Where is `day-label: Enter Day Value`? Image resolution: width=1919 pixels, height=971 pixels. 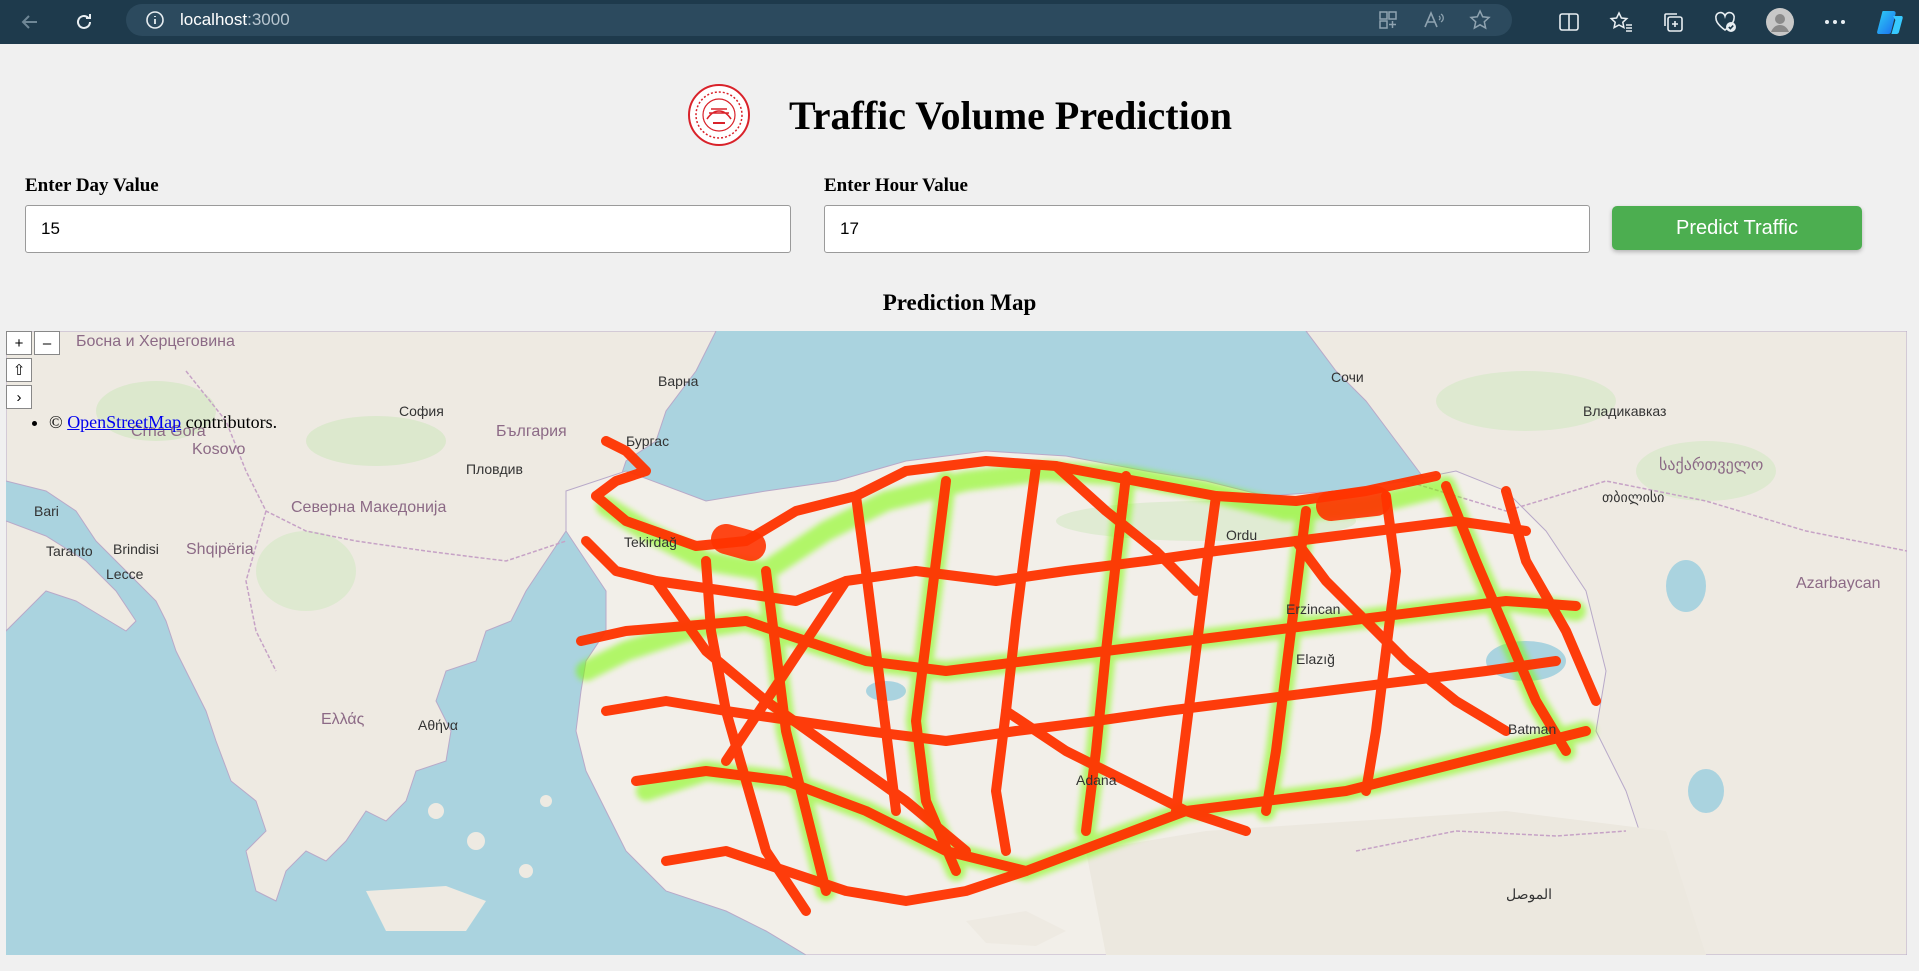 day-label: Enter Day Value is located at coordinates (92, 185).